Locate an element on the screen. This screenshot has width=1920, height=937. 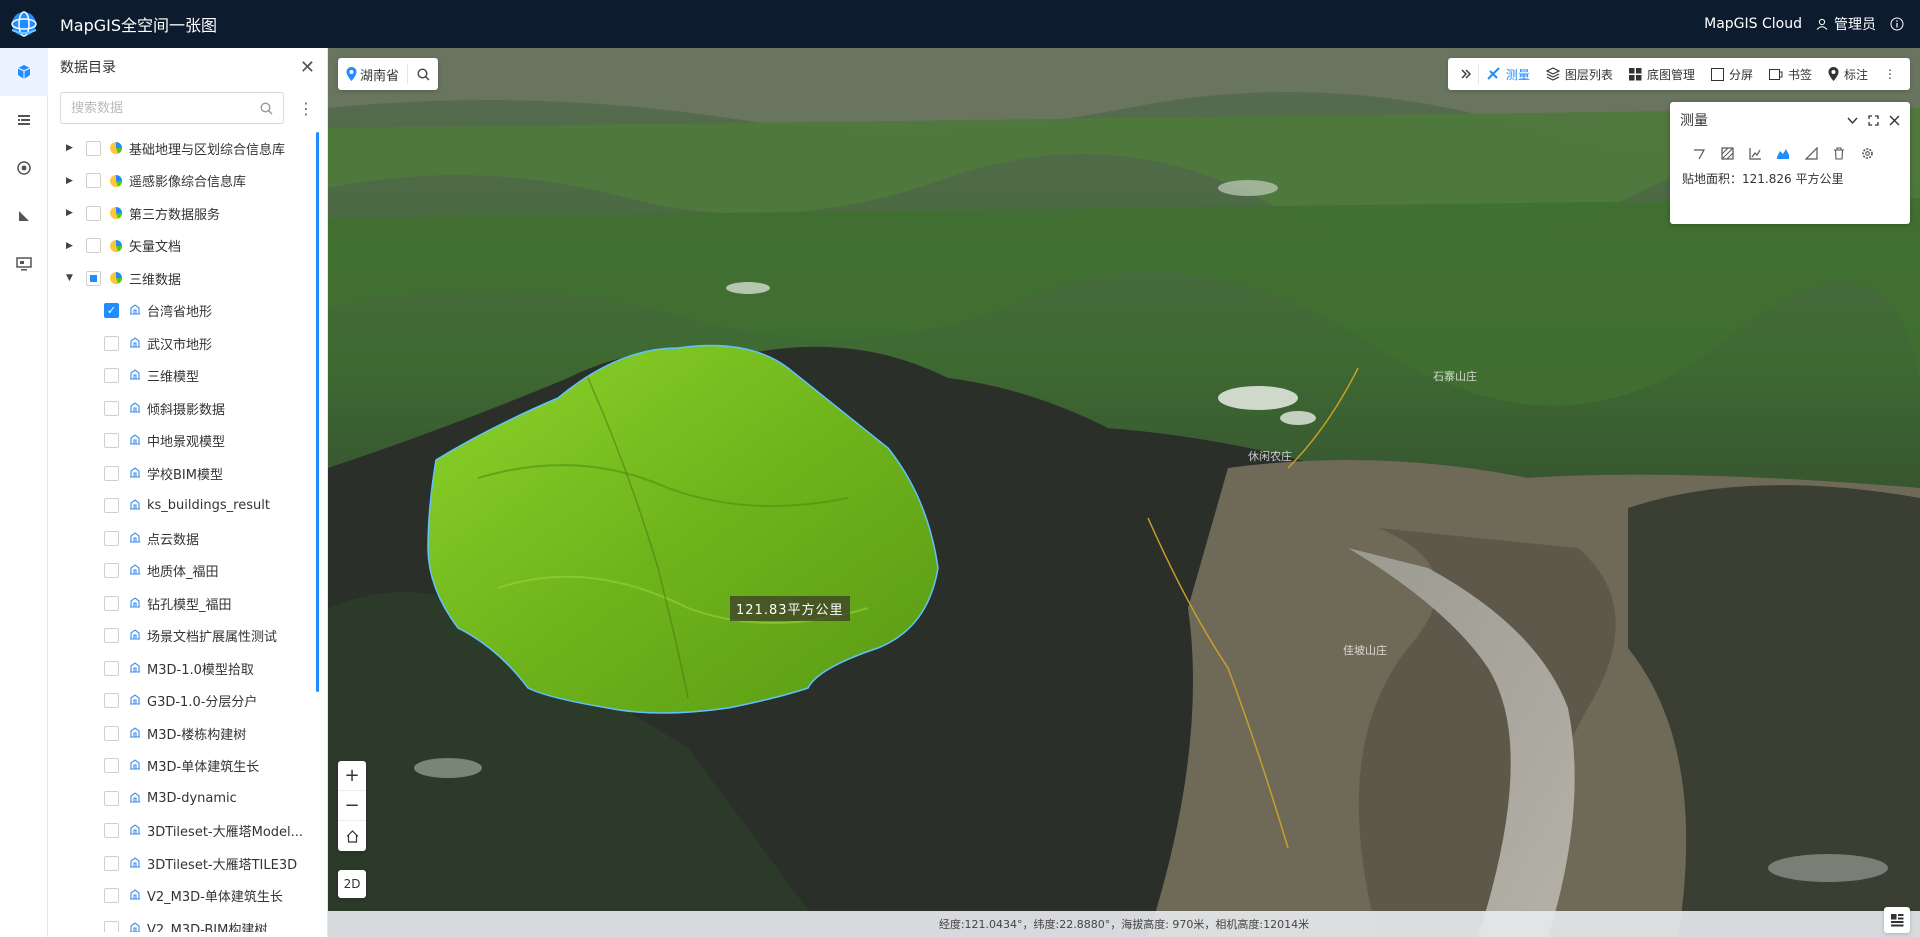
tool-basemap: 底图管理 is located at coordinates (1662, 74).